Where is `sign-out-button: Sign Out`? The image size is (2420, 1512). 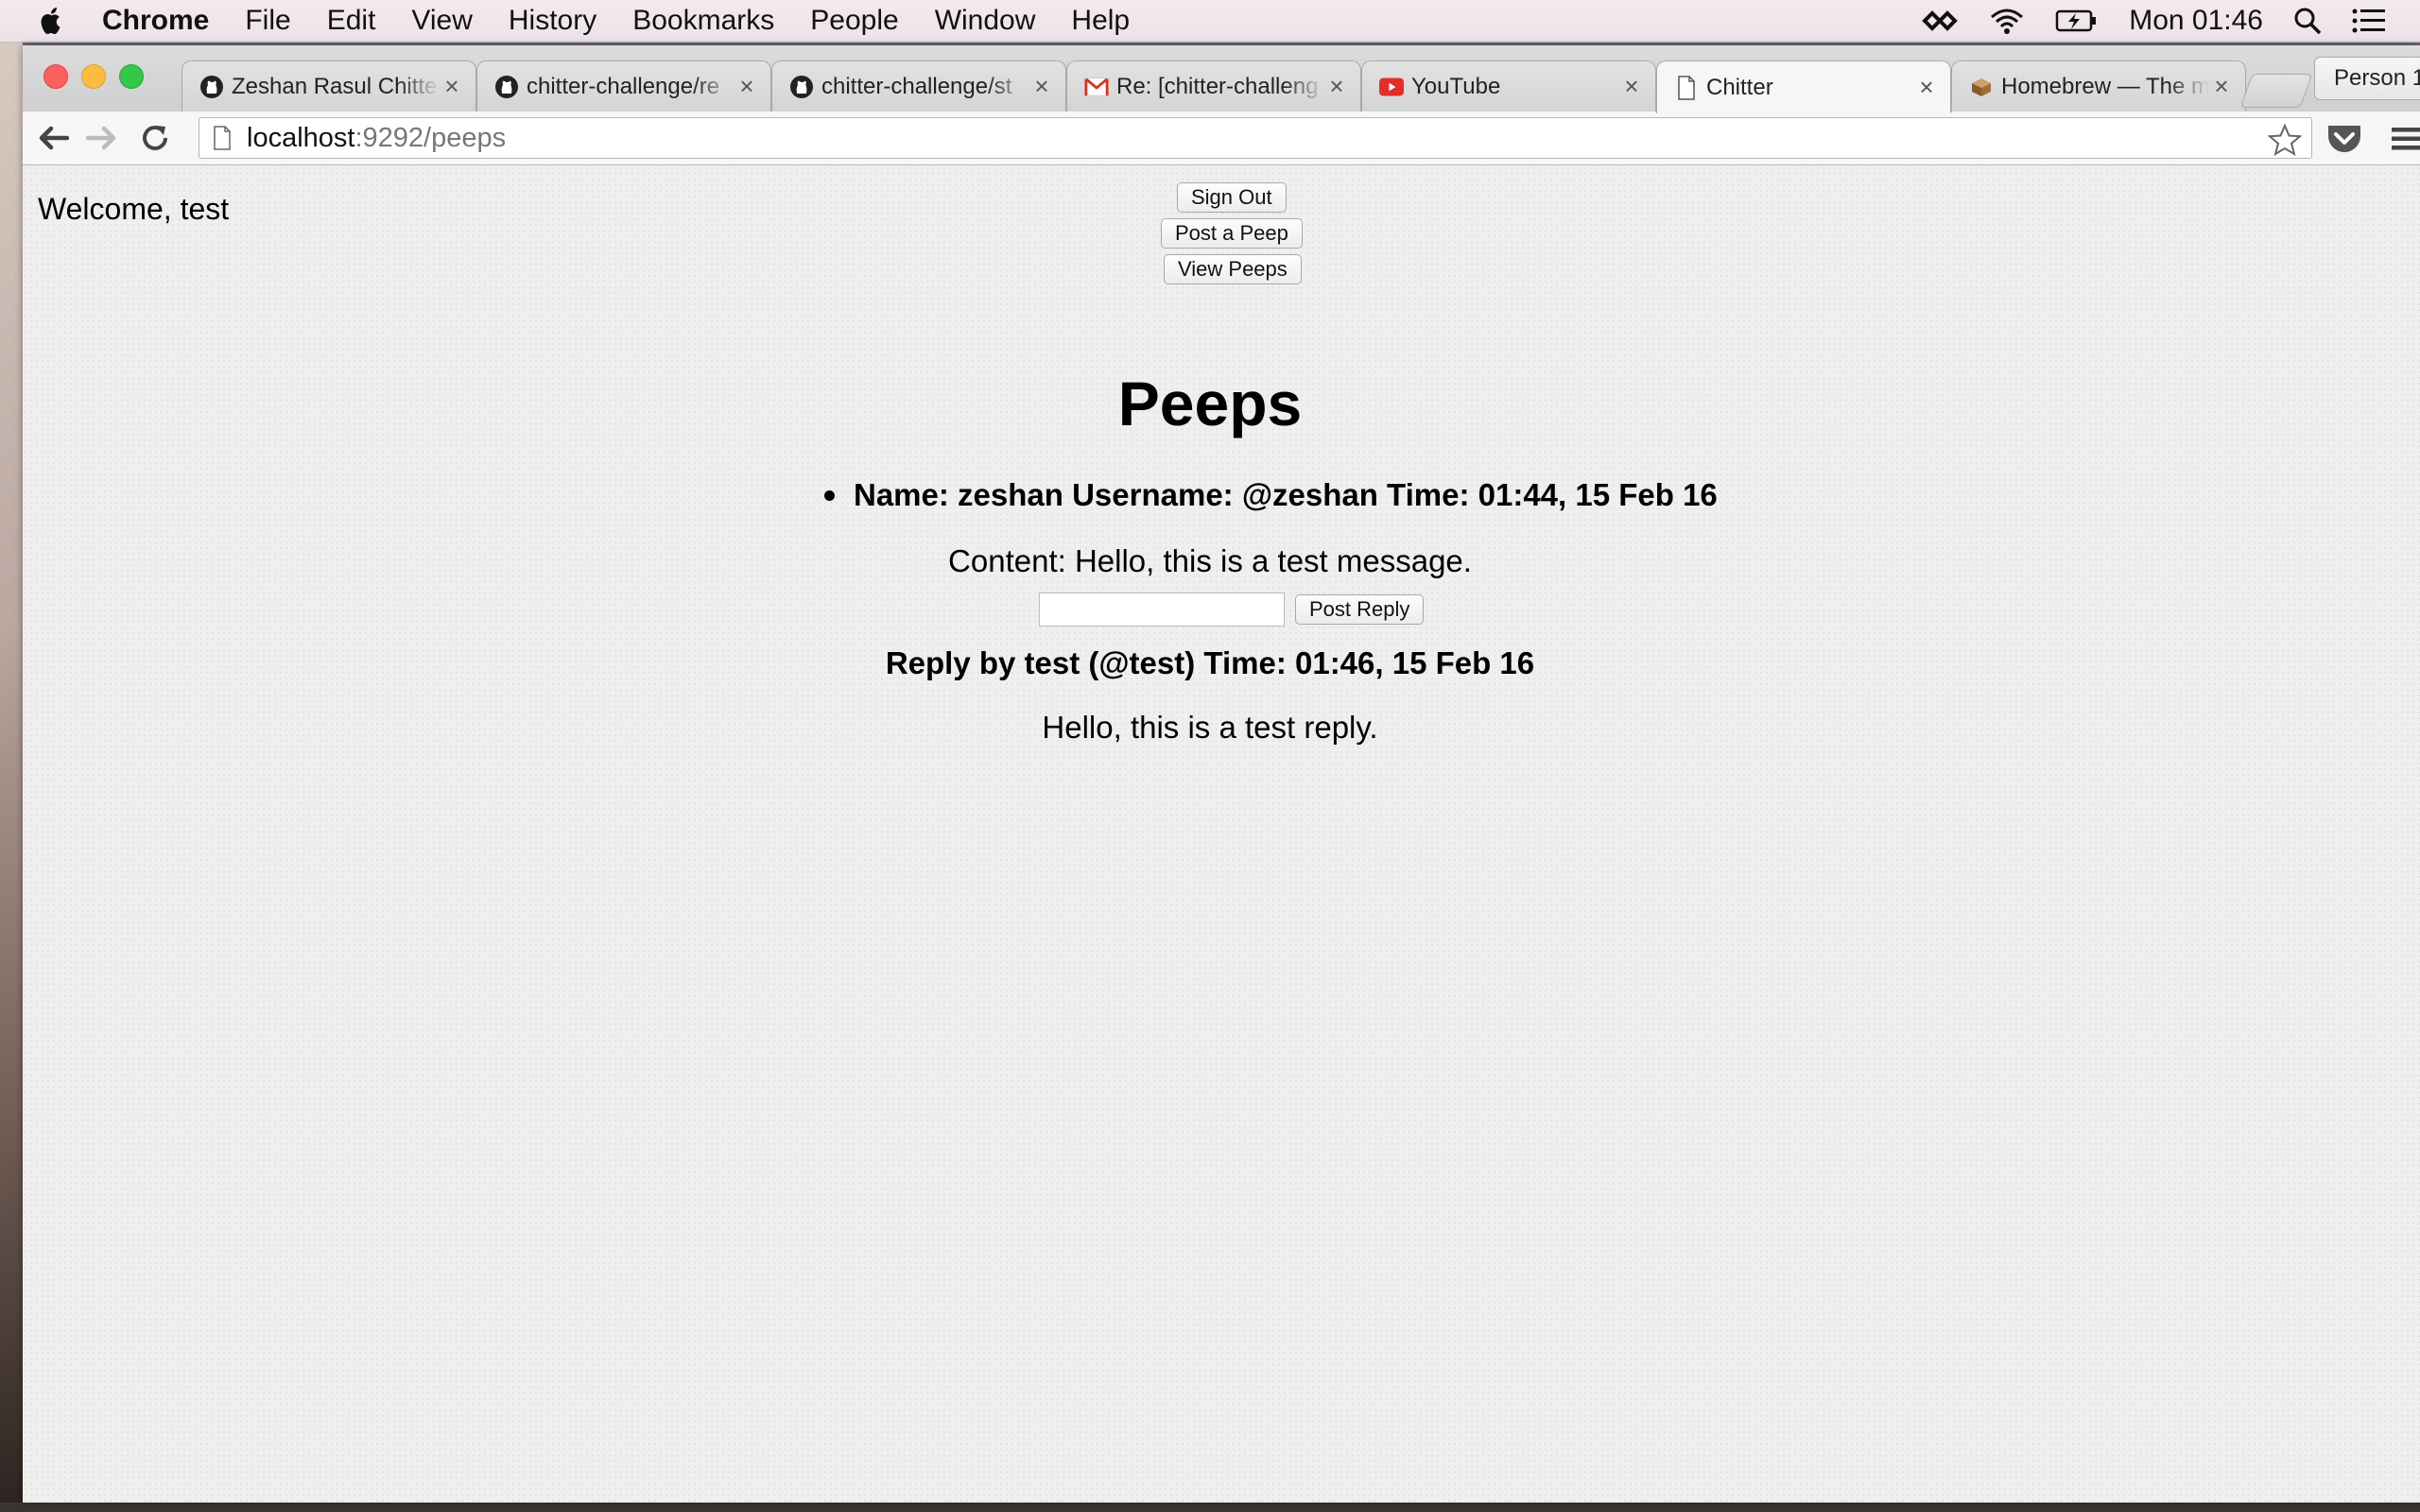
sign-out-button: Sign Out is located at coordinates (1232, 197).